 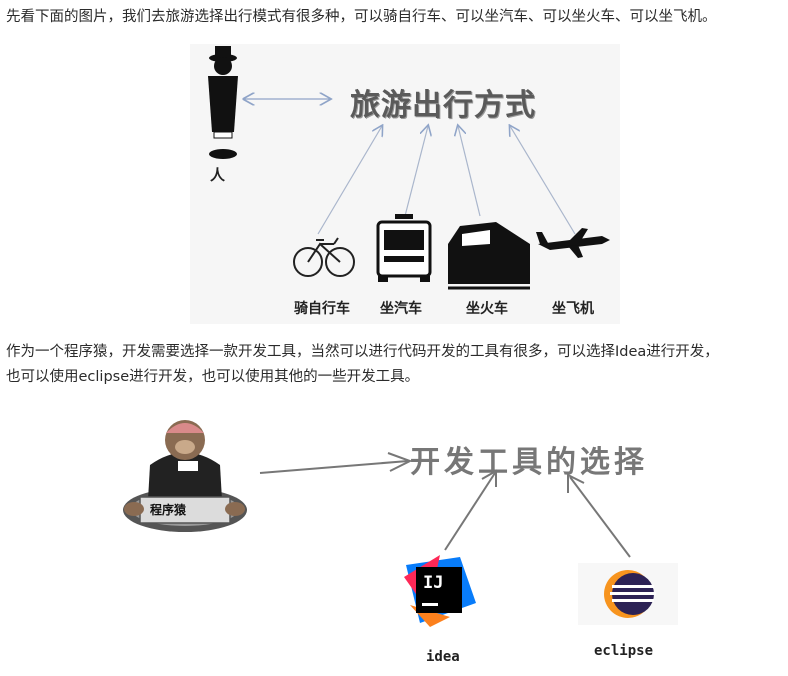 What do you see at coordinates (324, 257) in the screenshot?
I see `bicycle-icon` at bounding box center [324, 257].